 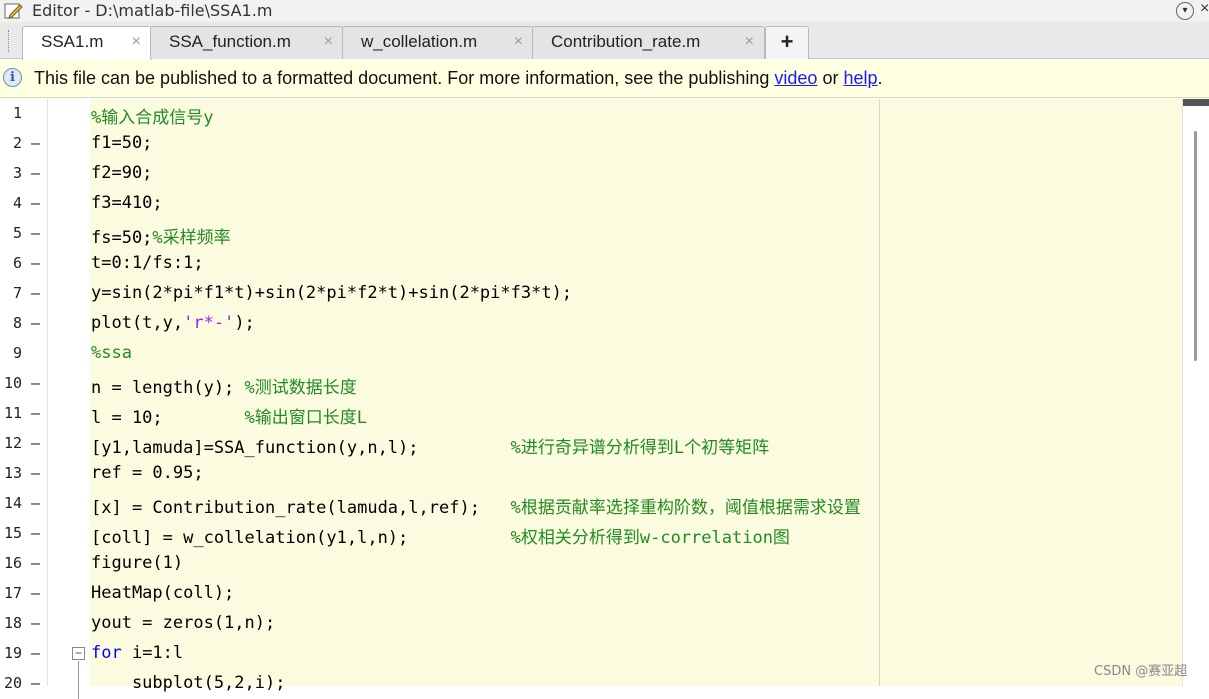 I want to click on code-text: yout = zeros(1,n);, so click(x=183, y=623).